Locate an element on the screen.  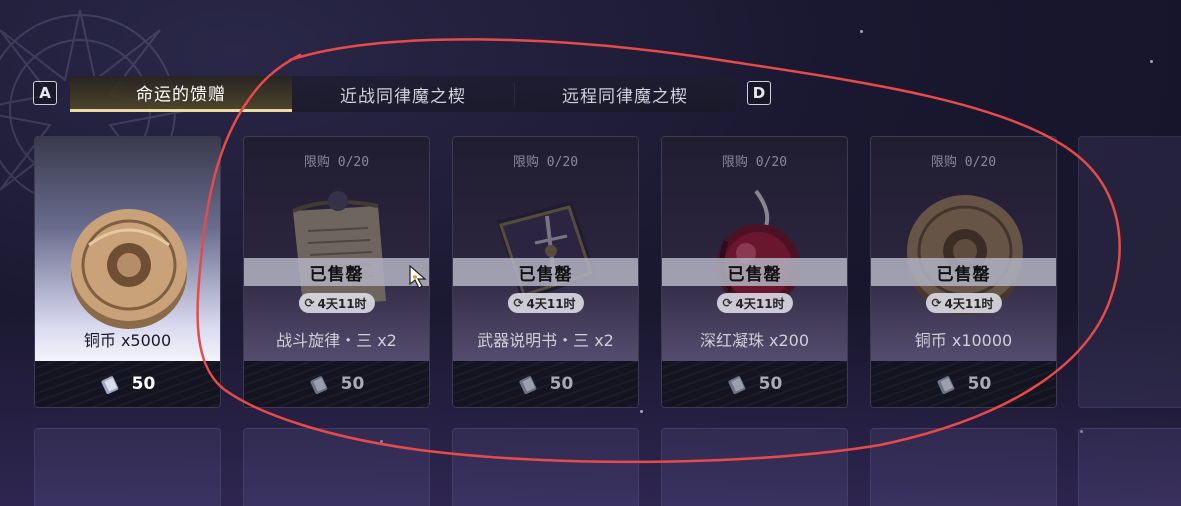
shop-tab-bar: A 命运的馈赠 近战同律魔之楔 远程同律魔之楔 D is located at coordinates (403, 96).